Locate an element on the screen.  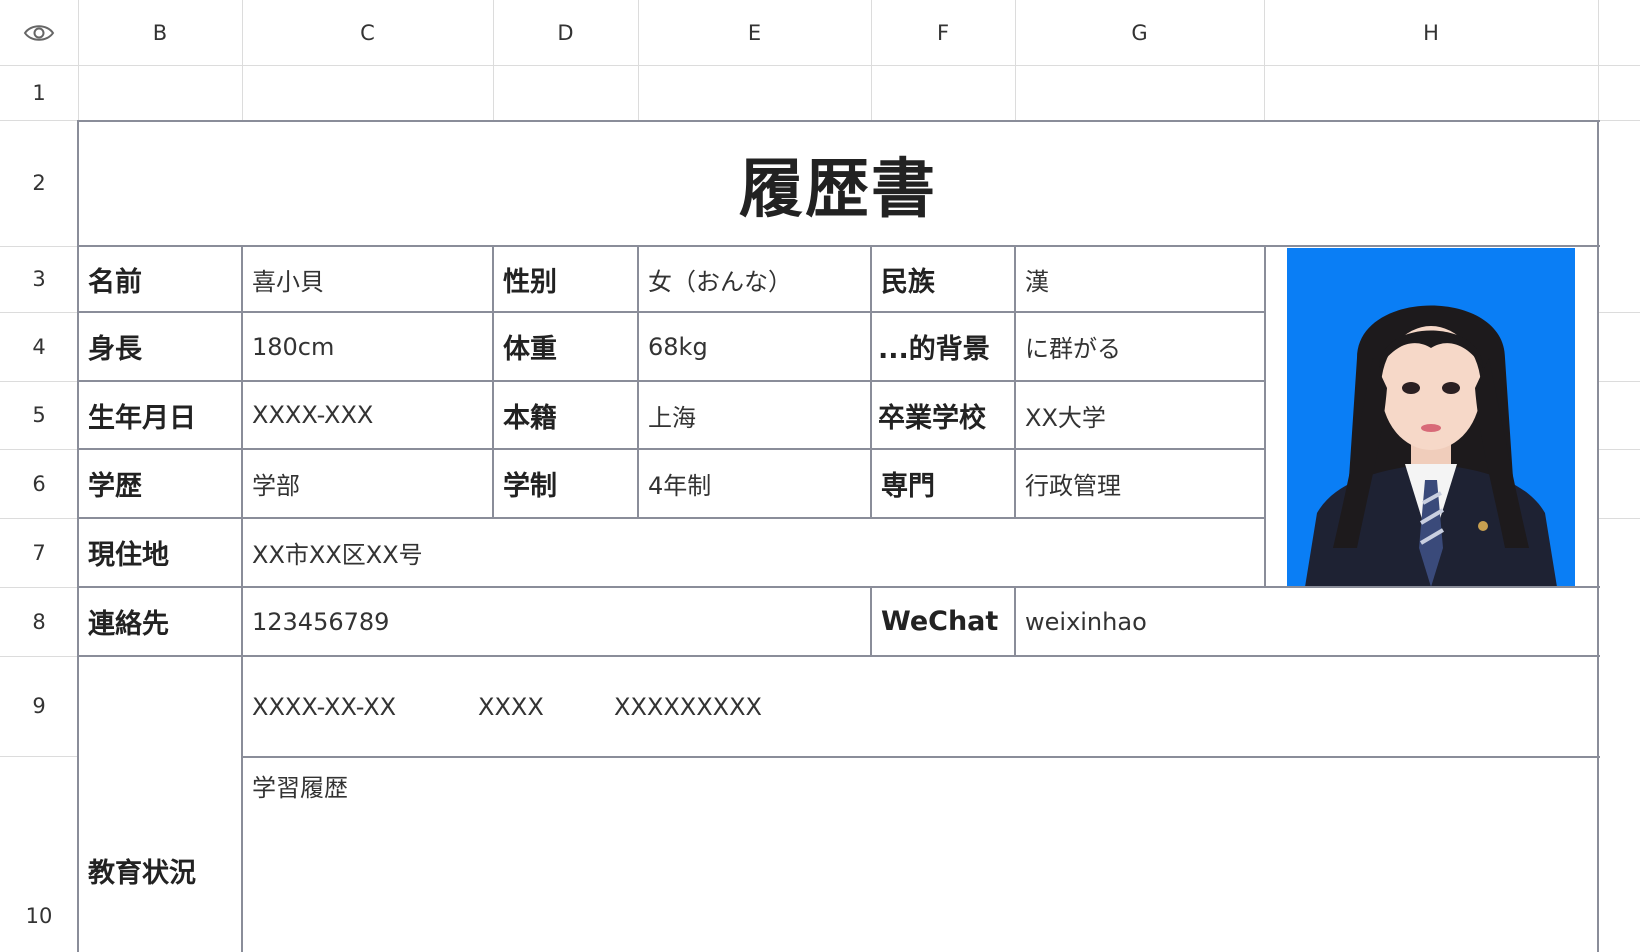
column-header-h: H is located at coordinates (1431, 32).